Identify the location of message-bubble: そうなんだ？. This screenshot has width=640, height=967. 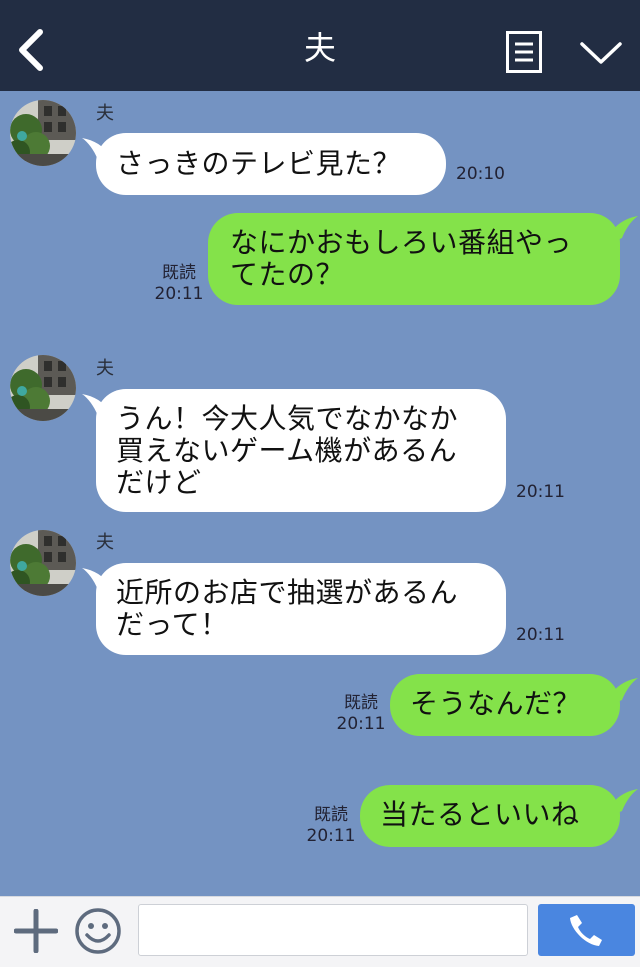
(505, 705).